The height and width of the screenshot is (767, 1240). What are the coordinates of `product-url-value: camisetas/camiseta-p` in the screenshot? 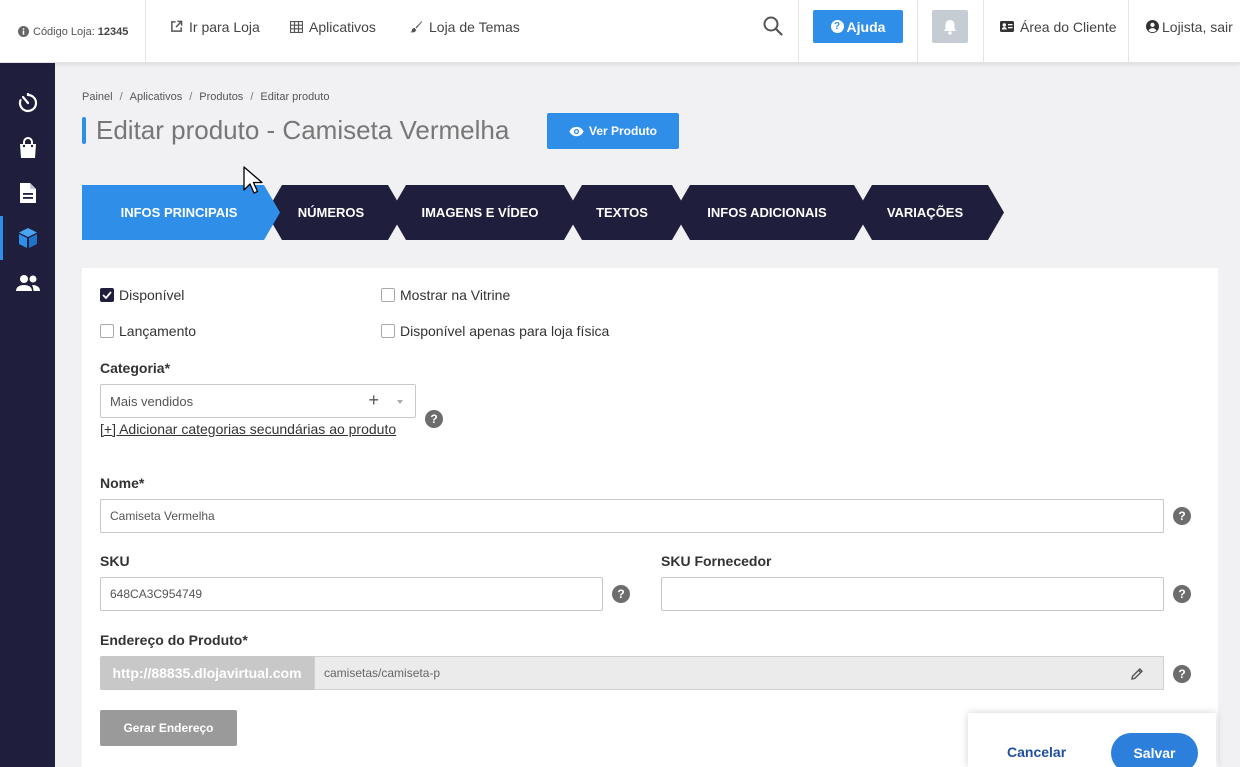 It's located at (382, 673).